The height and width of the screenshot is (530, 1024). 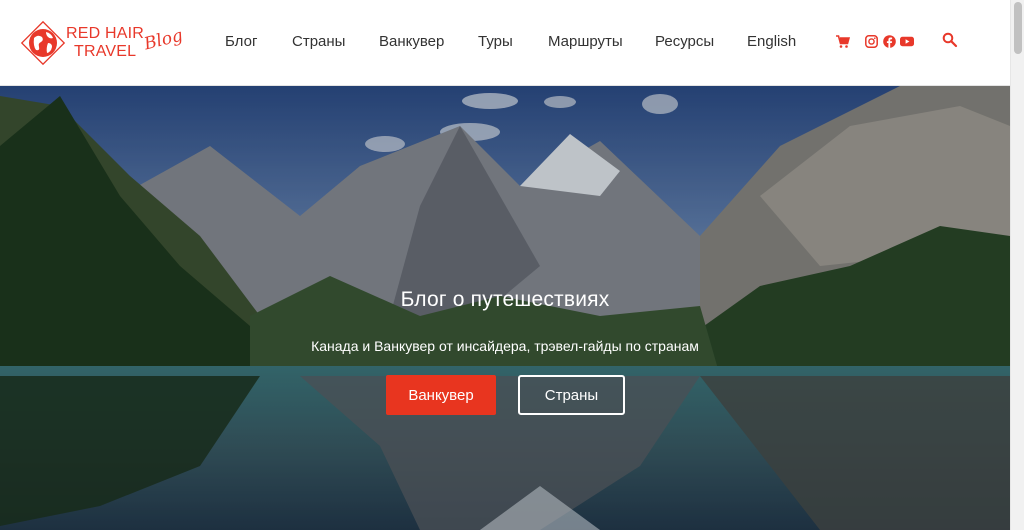 What do you see at coordinates (163, 40) in the screenshot?
I see `logo-script-text: Blog` at bounding box center [163, 40].